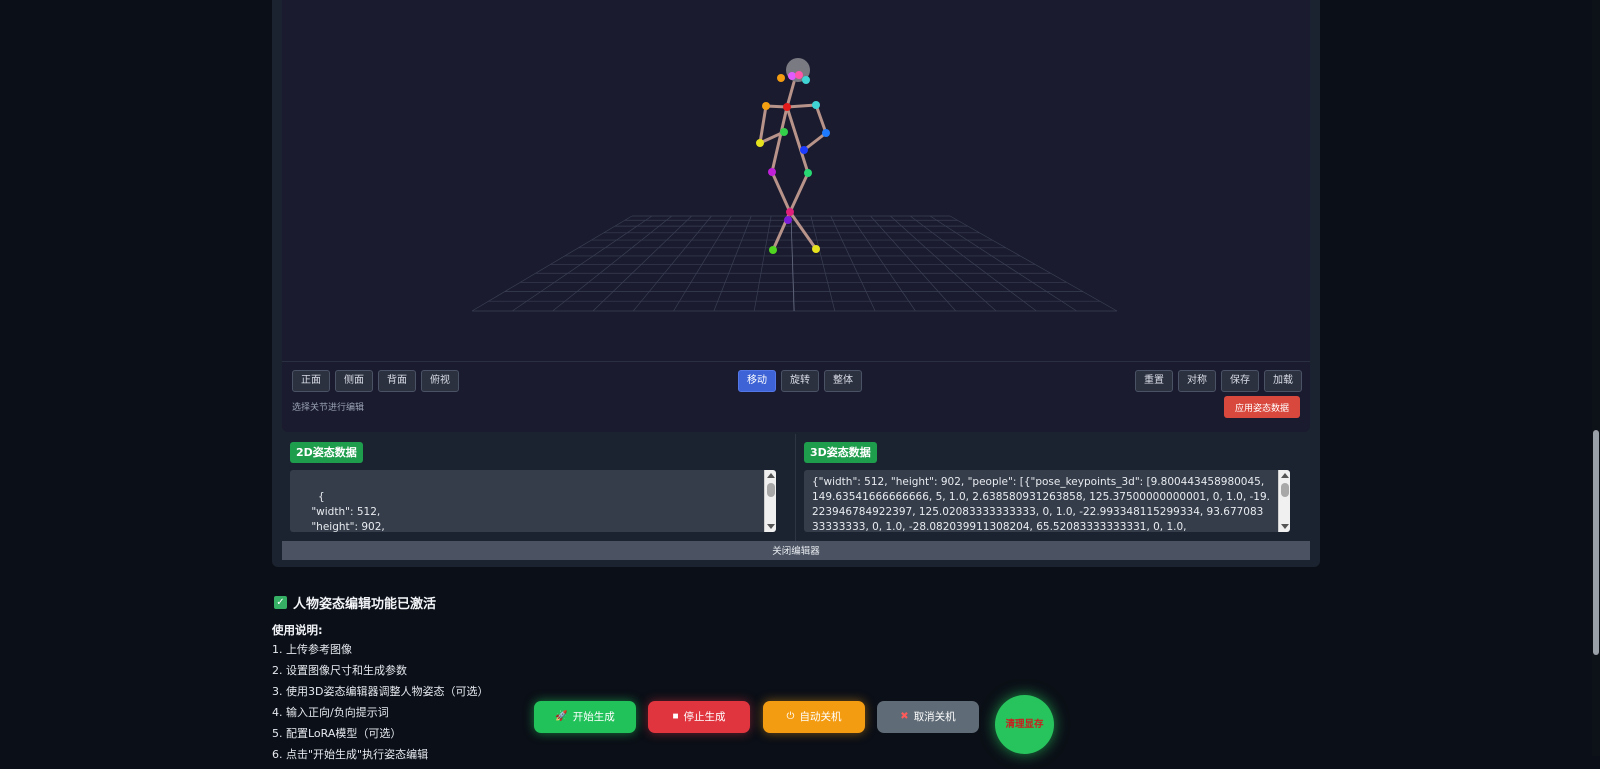 This screenshot has height=769, width=1600. Describe the element at coordinates (337, 733) in the screenshot. I see `usage-step: 5. 配置LoRA模型（可选）` at that location.